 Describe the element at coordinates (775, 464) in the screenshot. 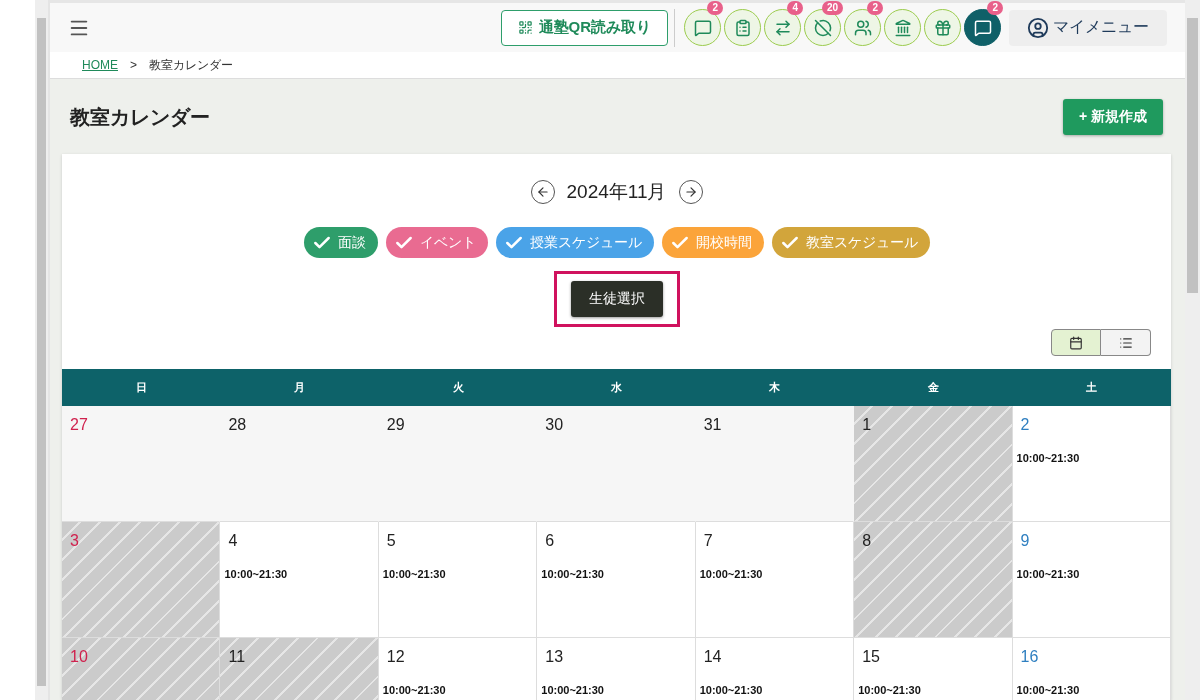

I see `calendar-day-cell: 31` at that location.